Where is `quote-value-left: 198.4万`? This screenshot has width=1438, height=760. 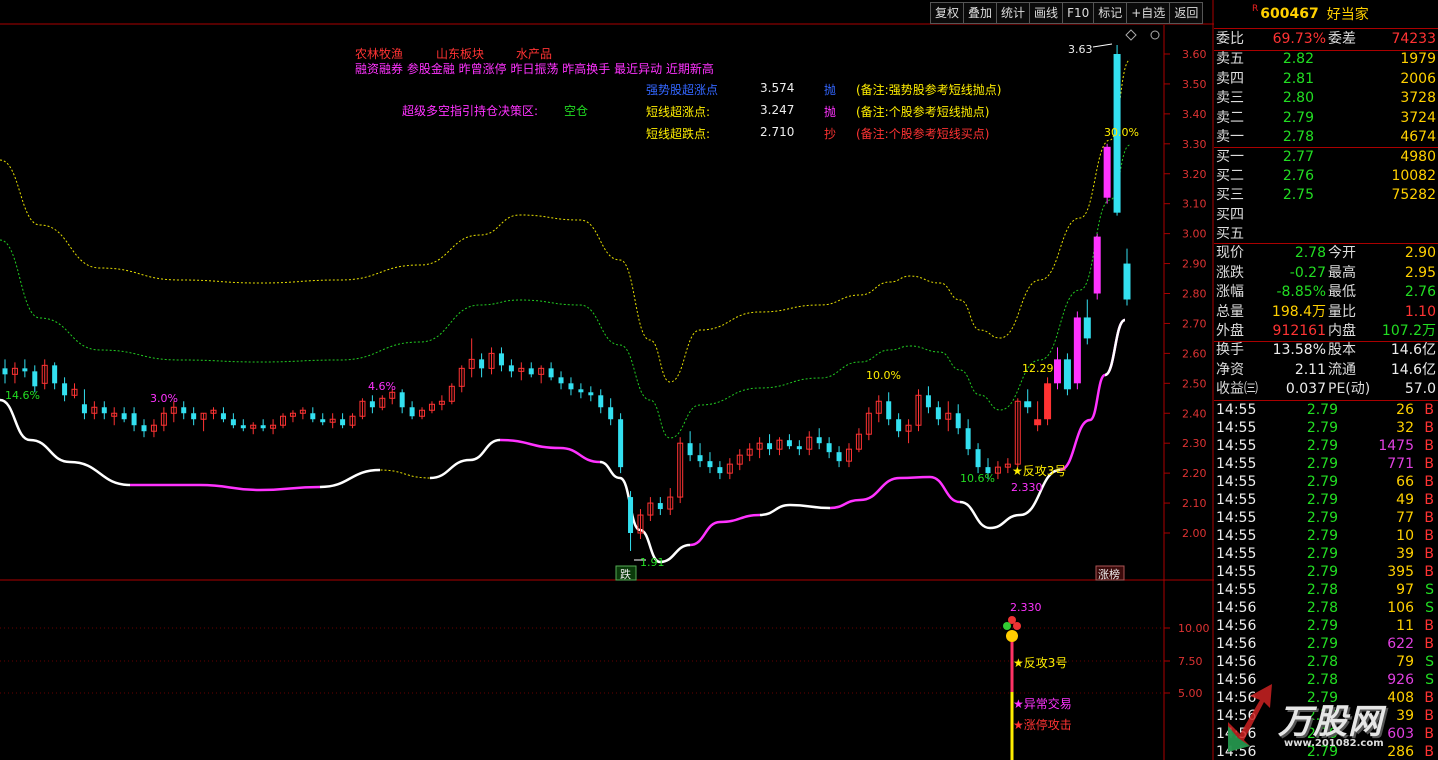 quote-value-left: 198.4万 is located at coordinates (1298, 311).